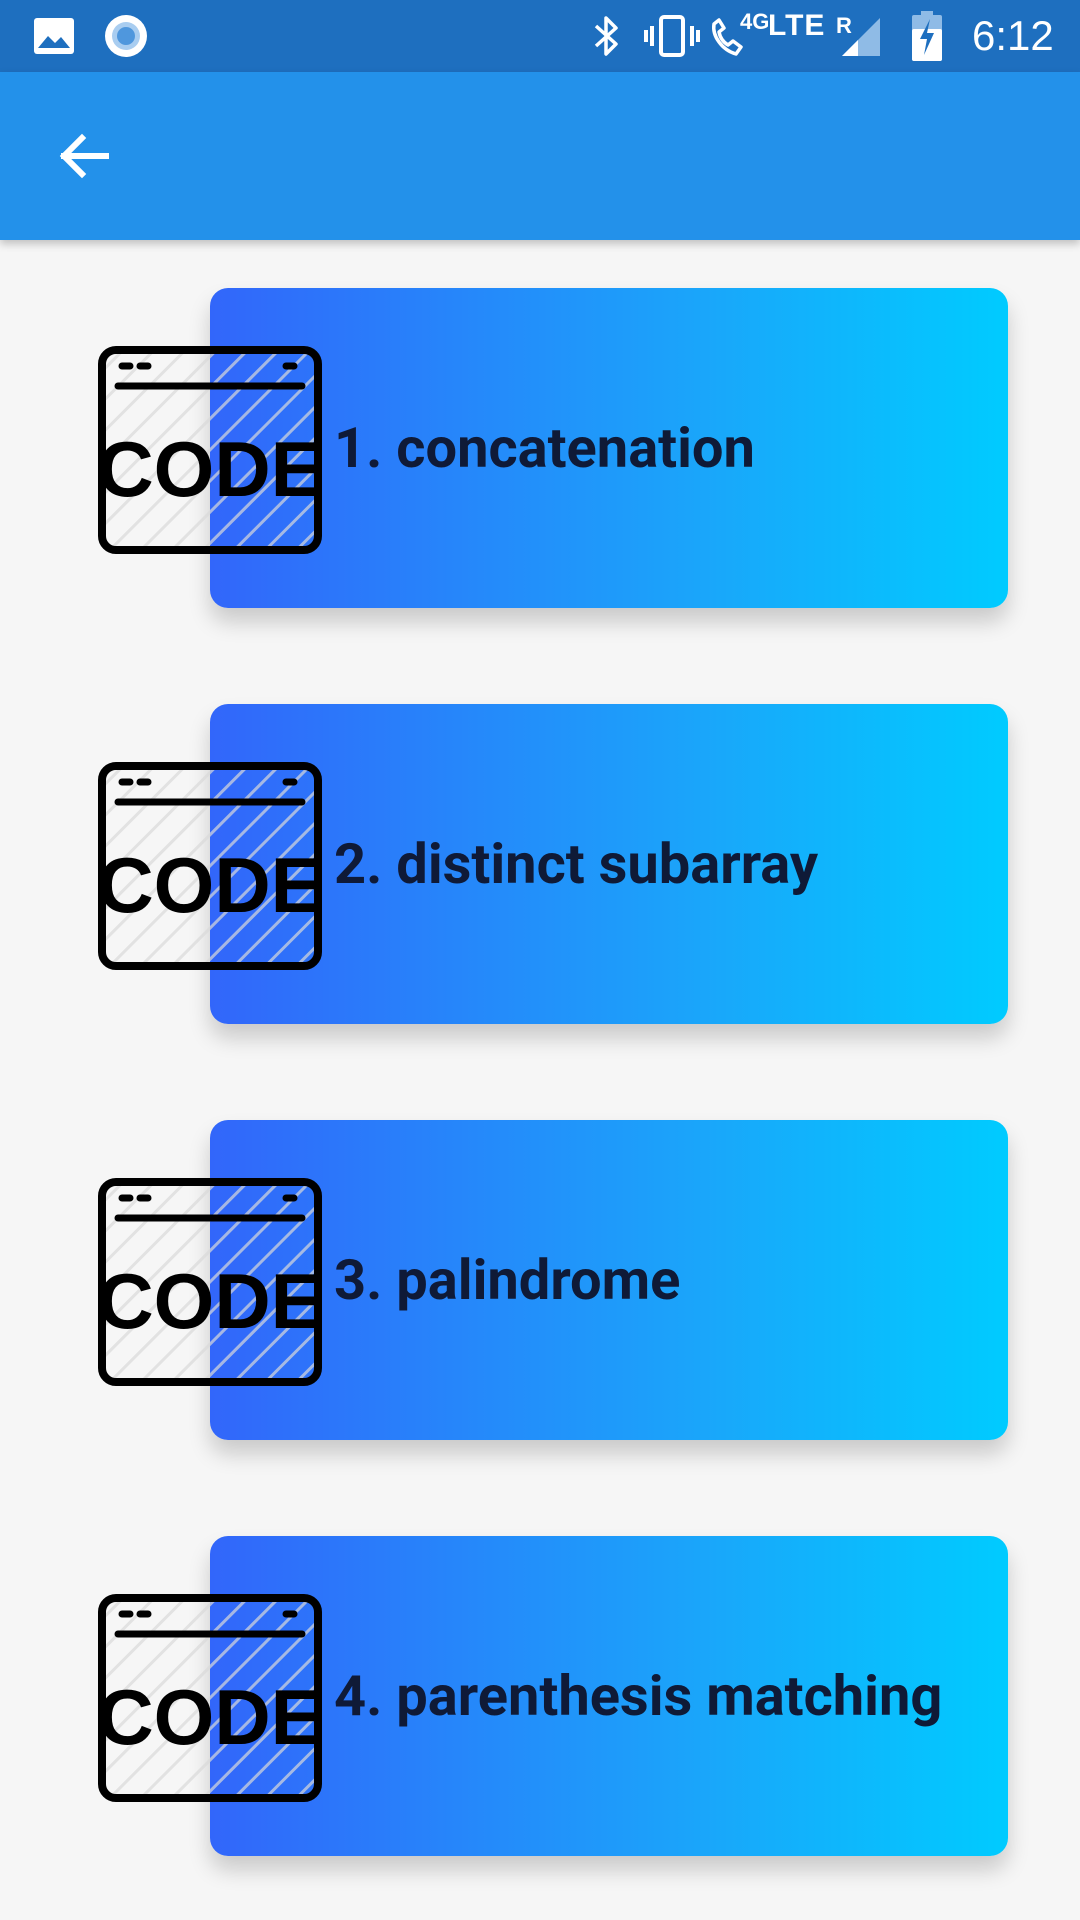  I want to click on battery-charging-icon, so click(927, 36).